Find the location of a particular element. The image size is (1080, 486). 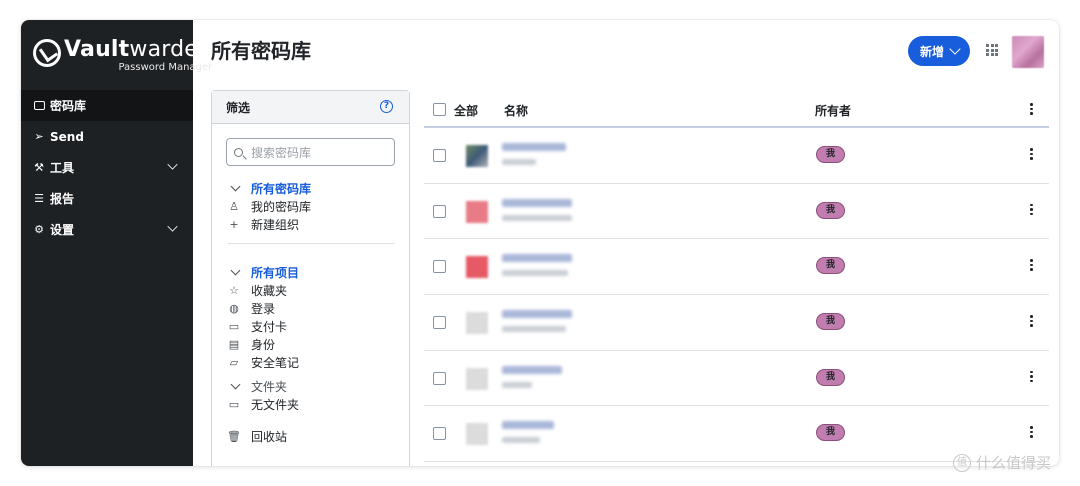

send-icon: ➢ is located at coordinates (39, 136).